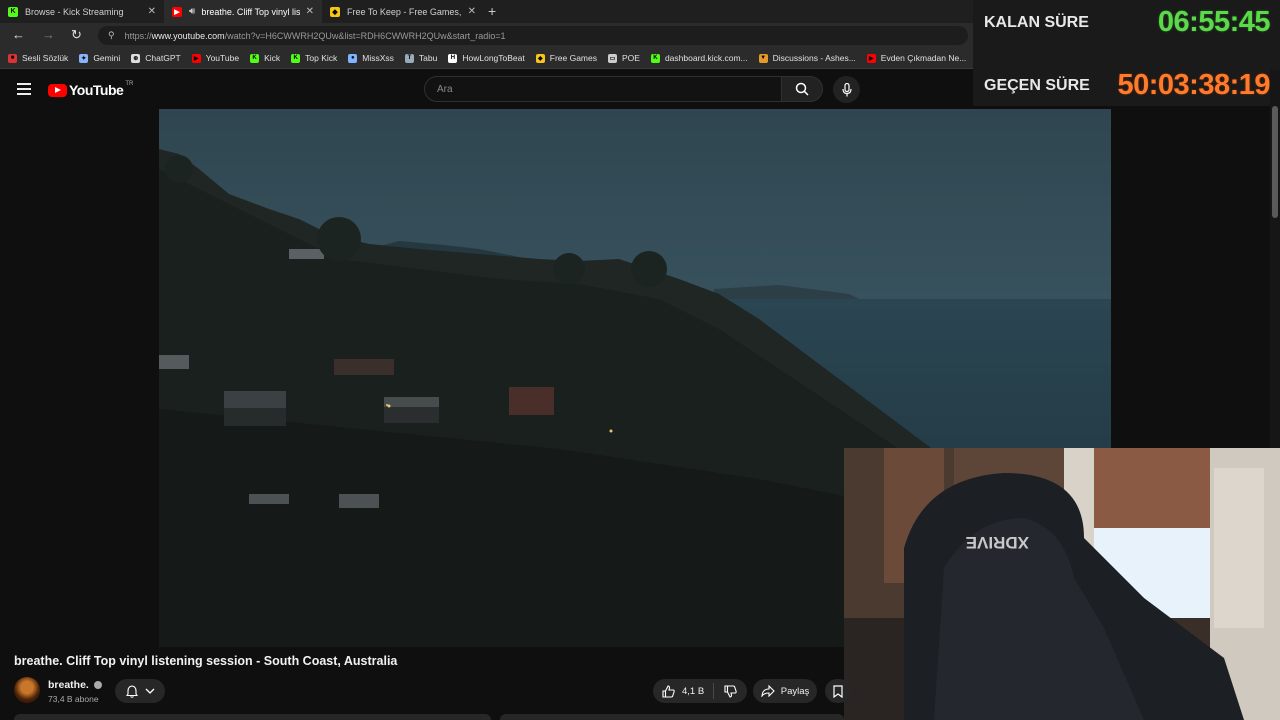 This screenshot has height=720, width=1280. I want to click on tab-title: Free To Keep - Free Games, Every, so click(404, 11).